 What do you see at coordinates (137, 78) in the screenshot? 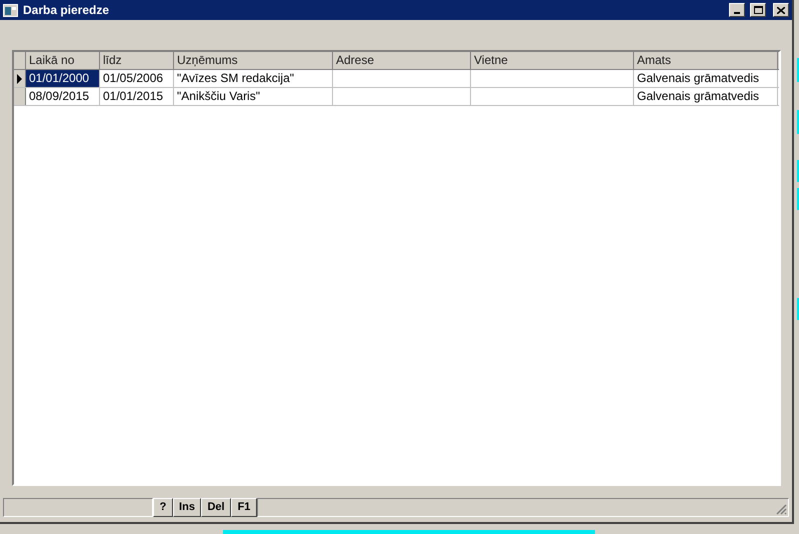
I see `table-cell: 01/05/2006` at bounding box center [137, 78].